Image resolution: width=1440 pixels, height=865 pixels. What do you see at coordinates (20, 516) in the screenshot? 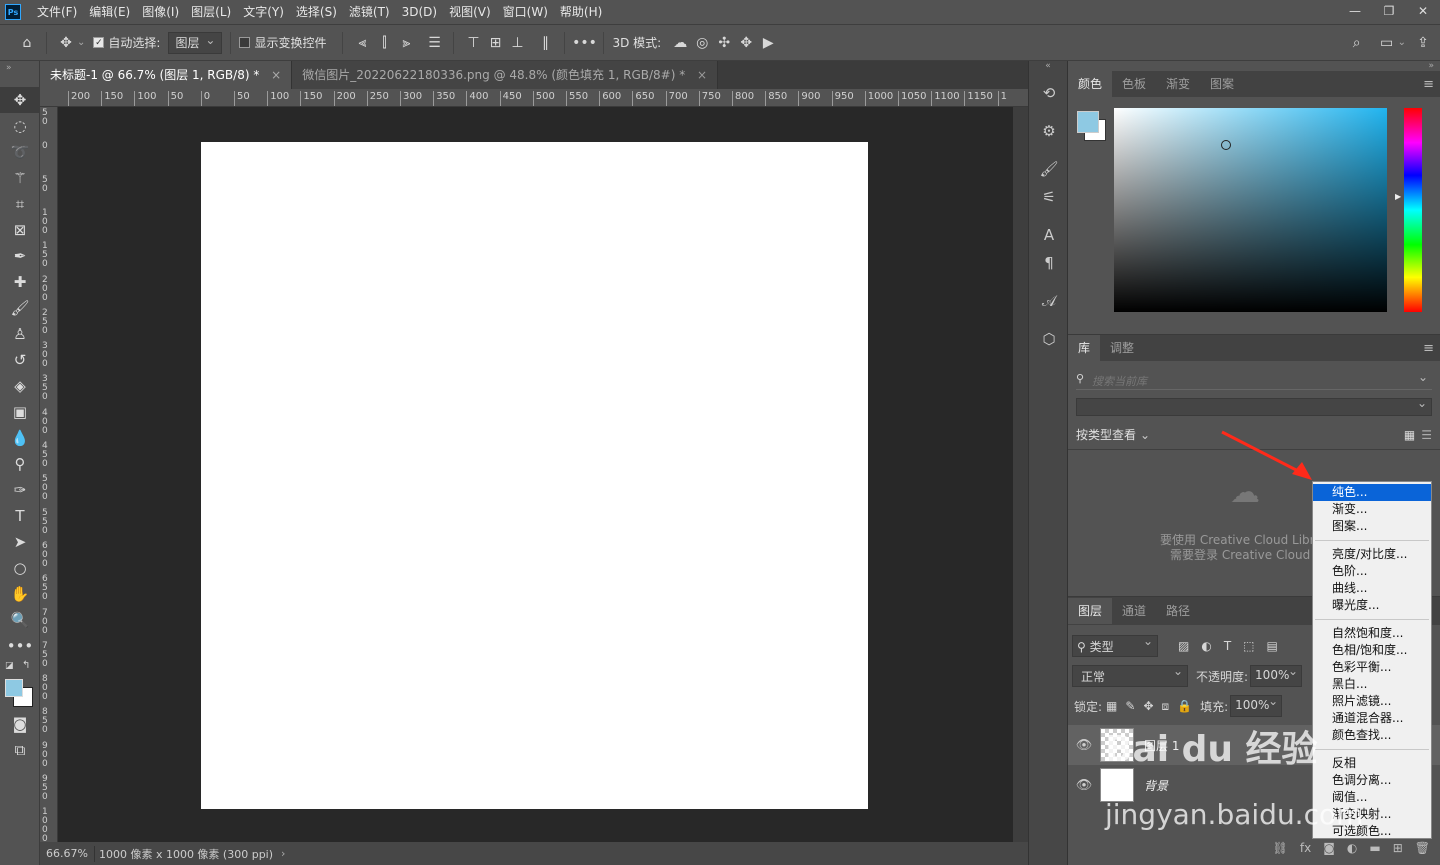
I see `type-tool-icon: T` at bounding box center [20, 516].